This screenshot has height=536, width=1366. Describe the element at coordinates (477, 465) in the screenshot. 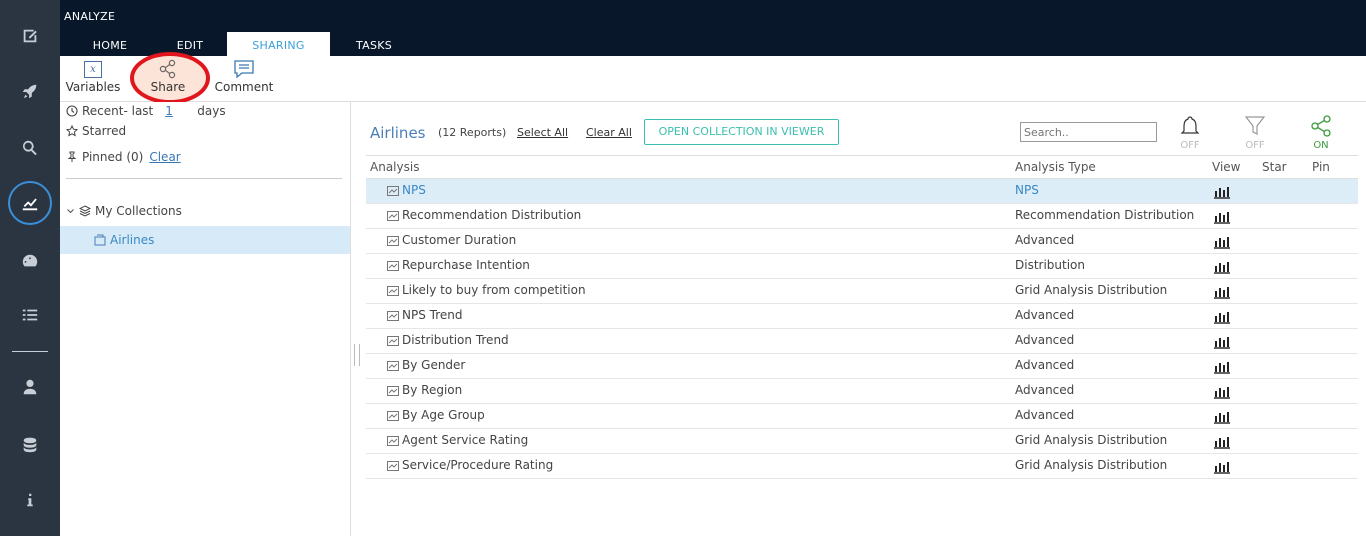

I see `analysis-name: Service/Procedure Rating` at that location.